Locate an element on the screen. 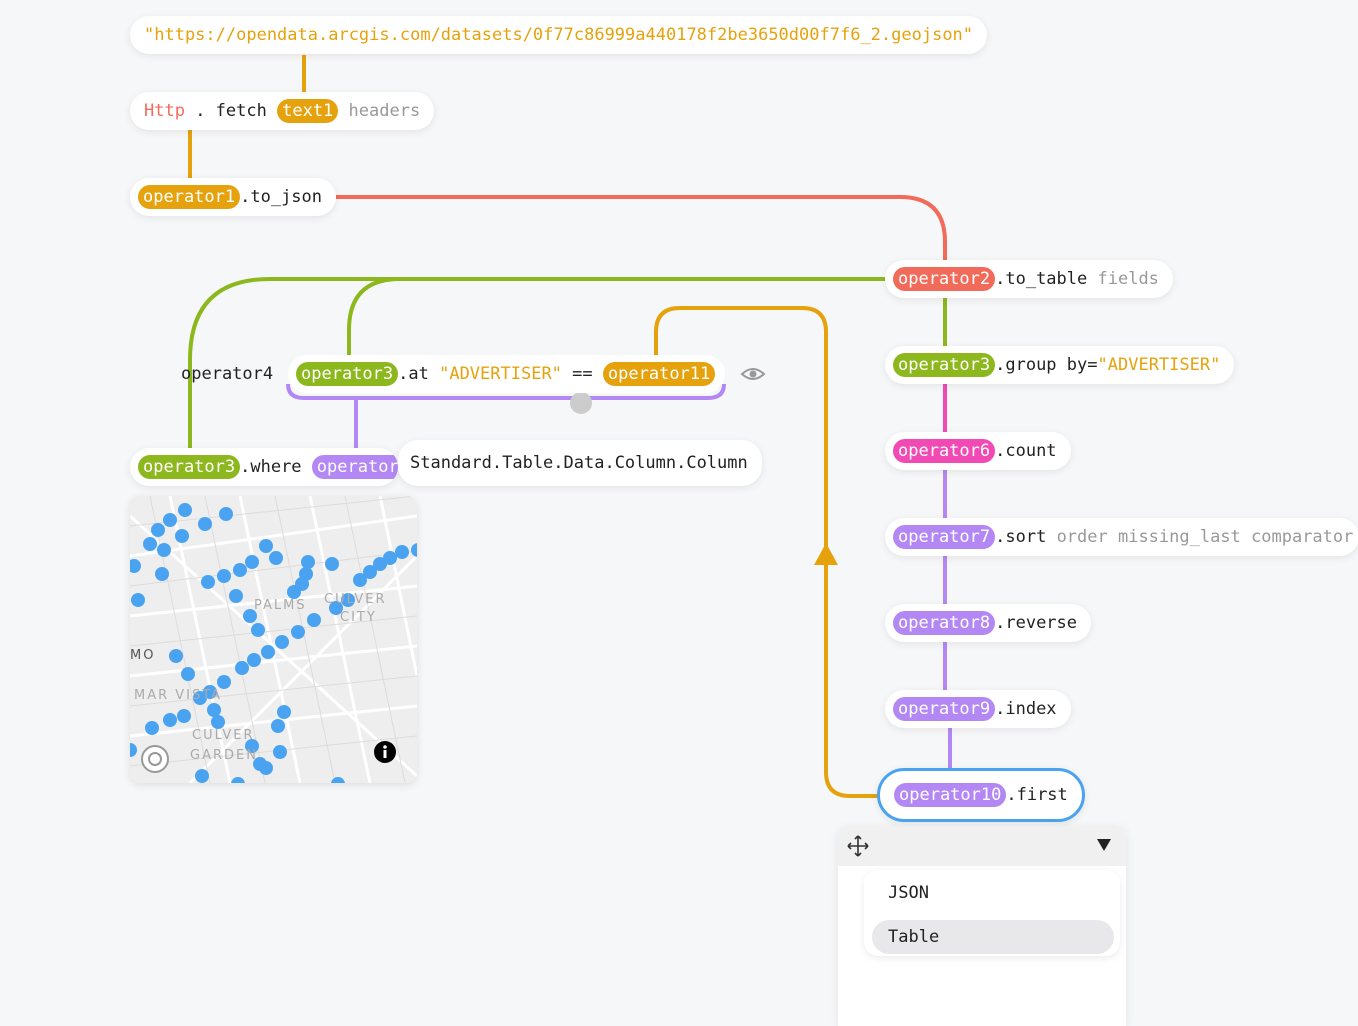 This screenshot has width=1358, height=1026. sort-options: order missing_last comparator is located at coordinates (1205, 537).